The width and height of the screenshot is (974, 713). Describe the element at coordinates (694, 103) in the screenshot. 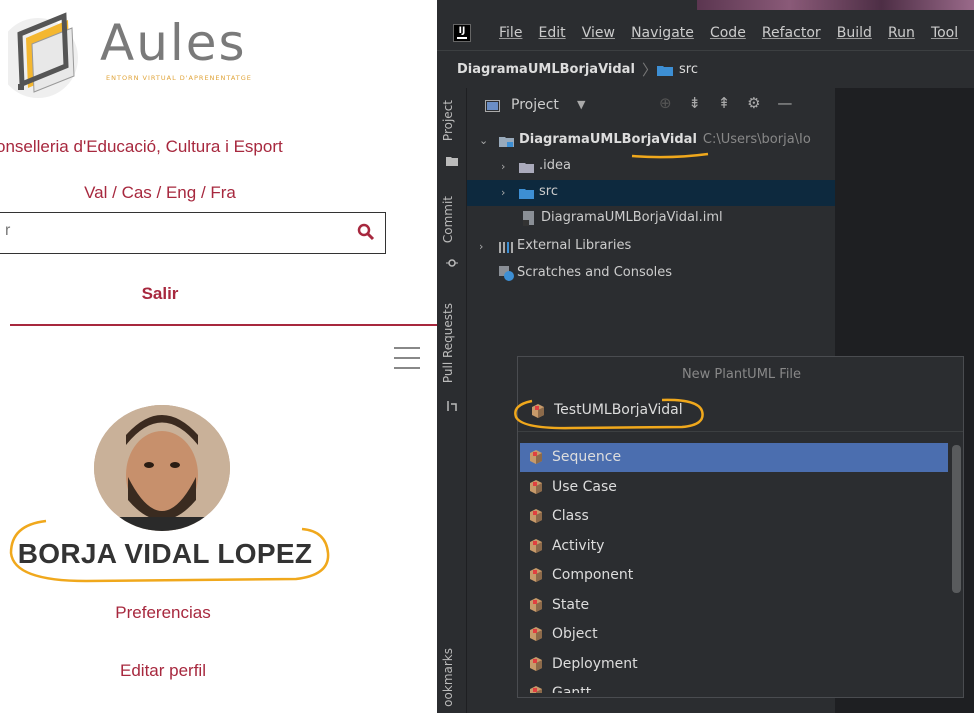

I see `expand-all-icon: ⇟` at that location.